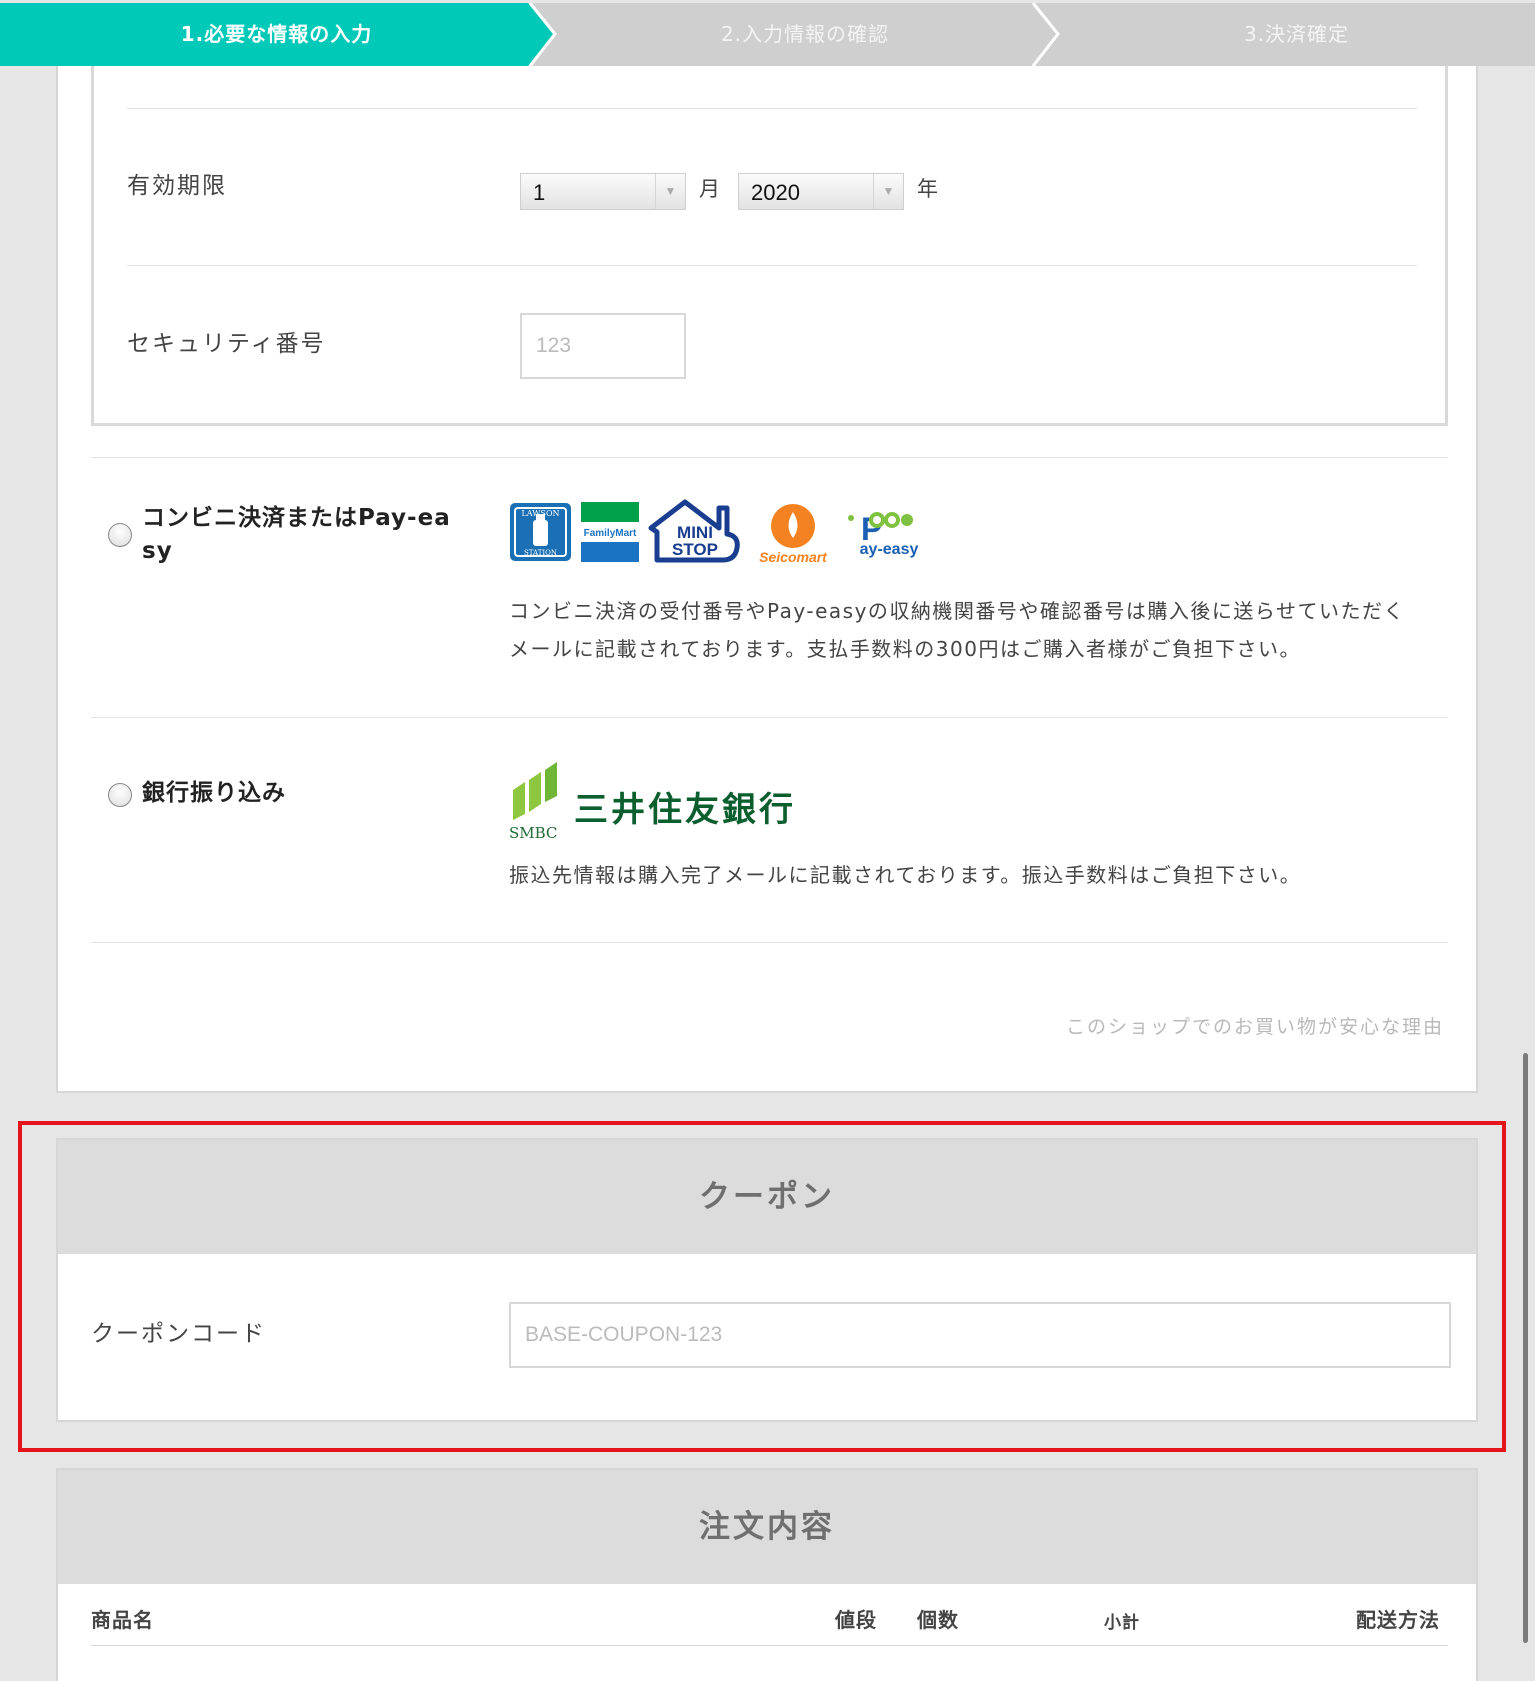 The height and width of the screenshot is (1681, 1535). Describe the element at coordinates (793, 534) in the screenshot. I see `seicomart-logo: Seicomart` at that location.